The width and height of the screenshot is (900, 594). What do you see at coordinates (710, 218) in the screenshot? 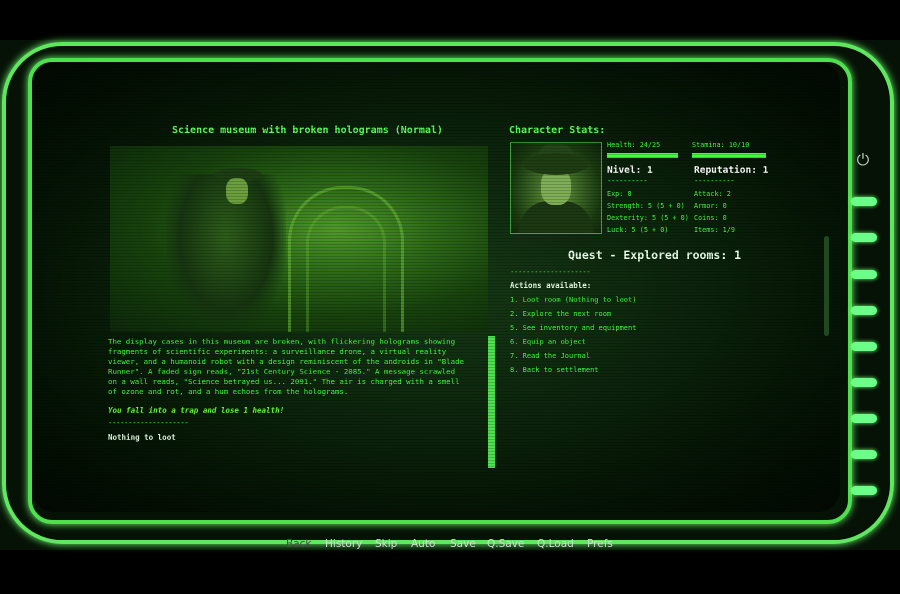
I see `coins-stat: Coins: 0` at bounding box center [710, 218].